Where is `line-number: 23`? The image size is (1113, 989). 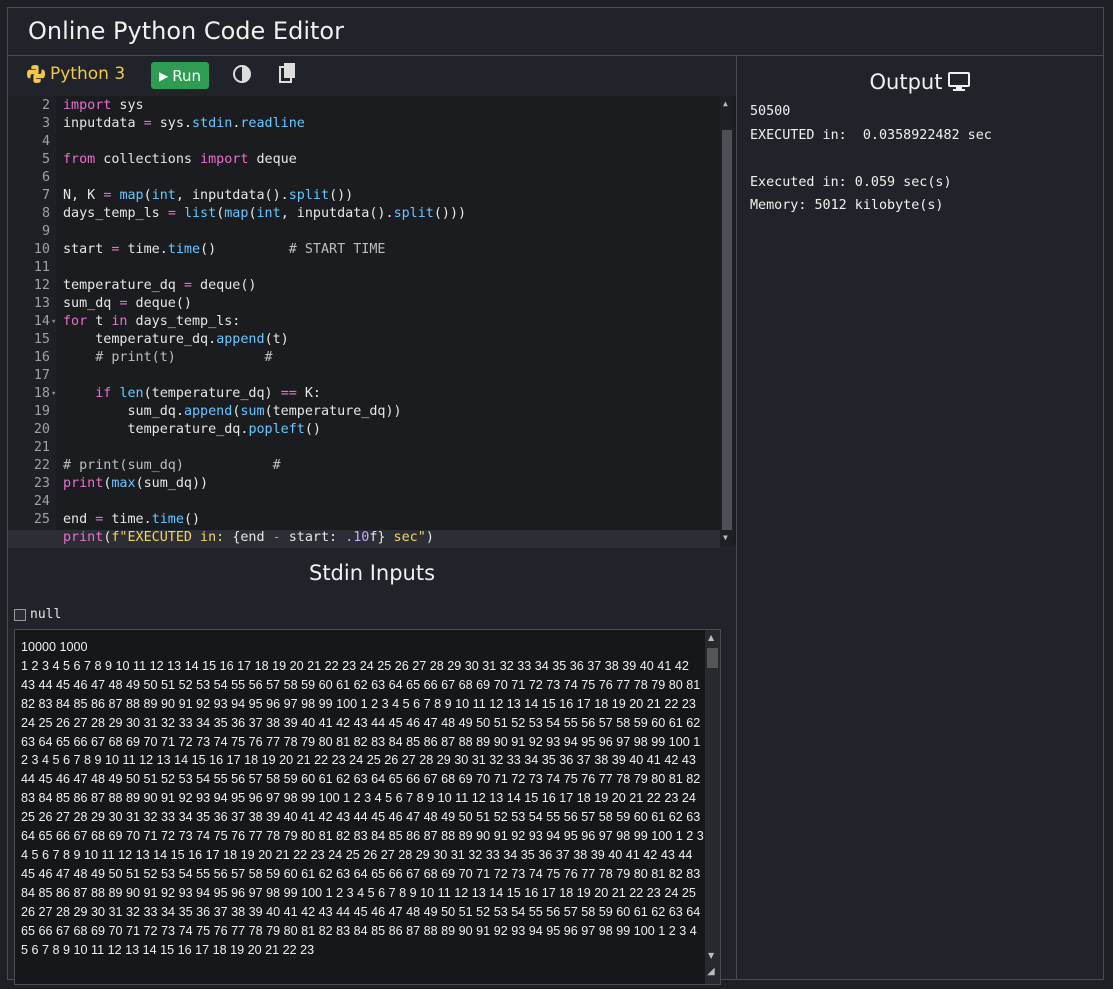 line-number: 23 is located at coordinates (41, 483).